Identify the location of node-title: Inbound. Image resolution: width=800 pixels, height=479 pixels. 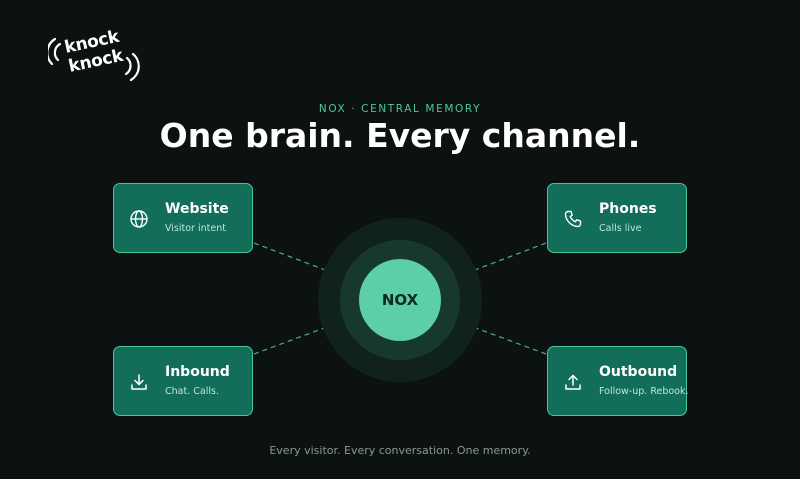
(197, 372).